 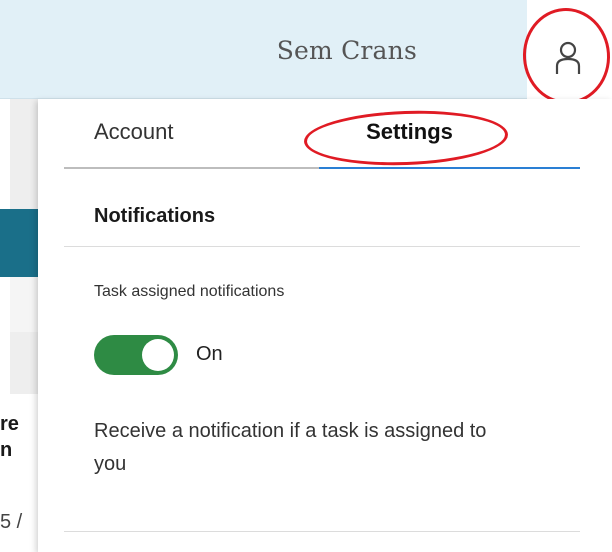 What do you see at coordinates (347, 50) in the screenshot?
I see `user-name-label: Sem Crans` at bounding box center [347, 50].